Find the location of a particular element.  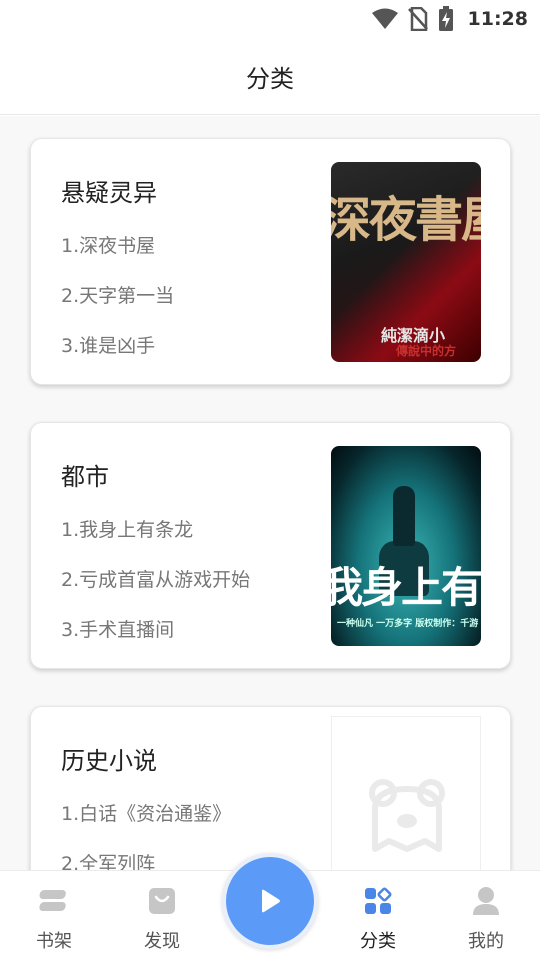

bear-placeholder-icon is located at coordinates (407, 815).